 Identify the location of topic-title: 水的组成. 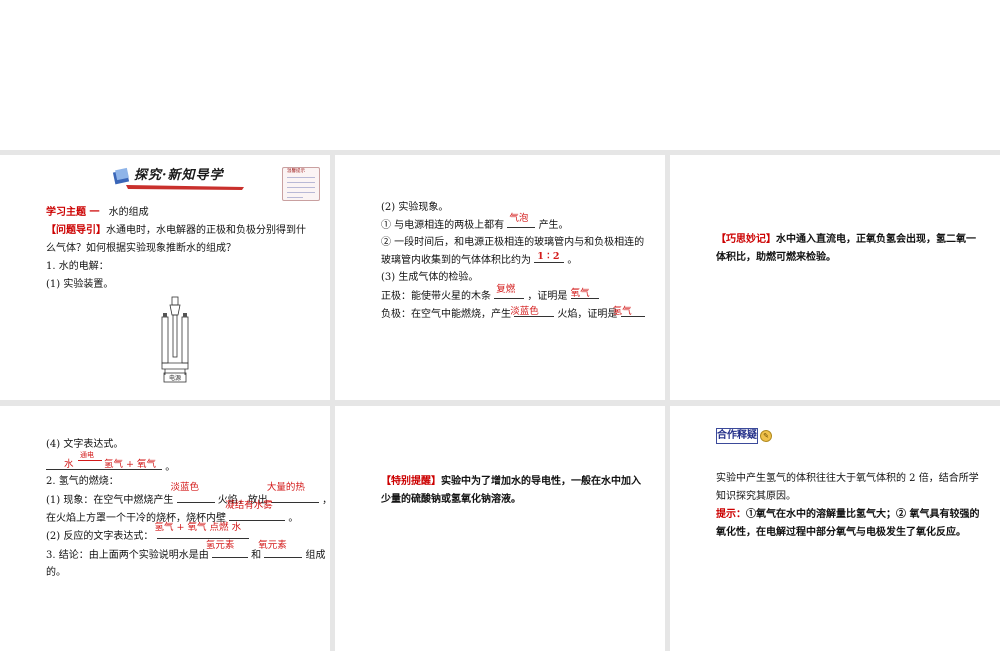
(128, 212).